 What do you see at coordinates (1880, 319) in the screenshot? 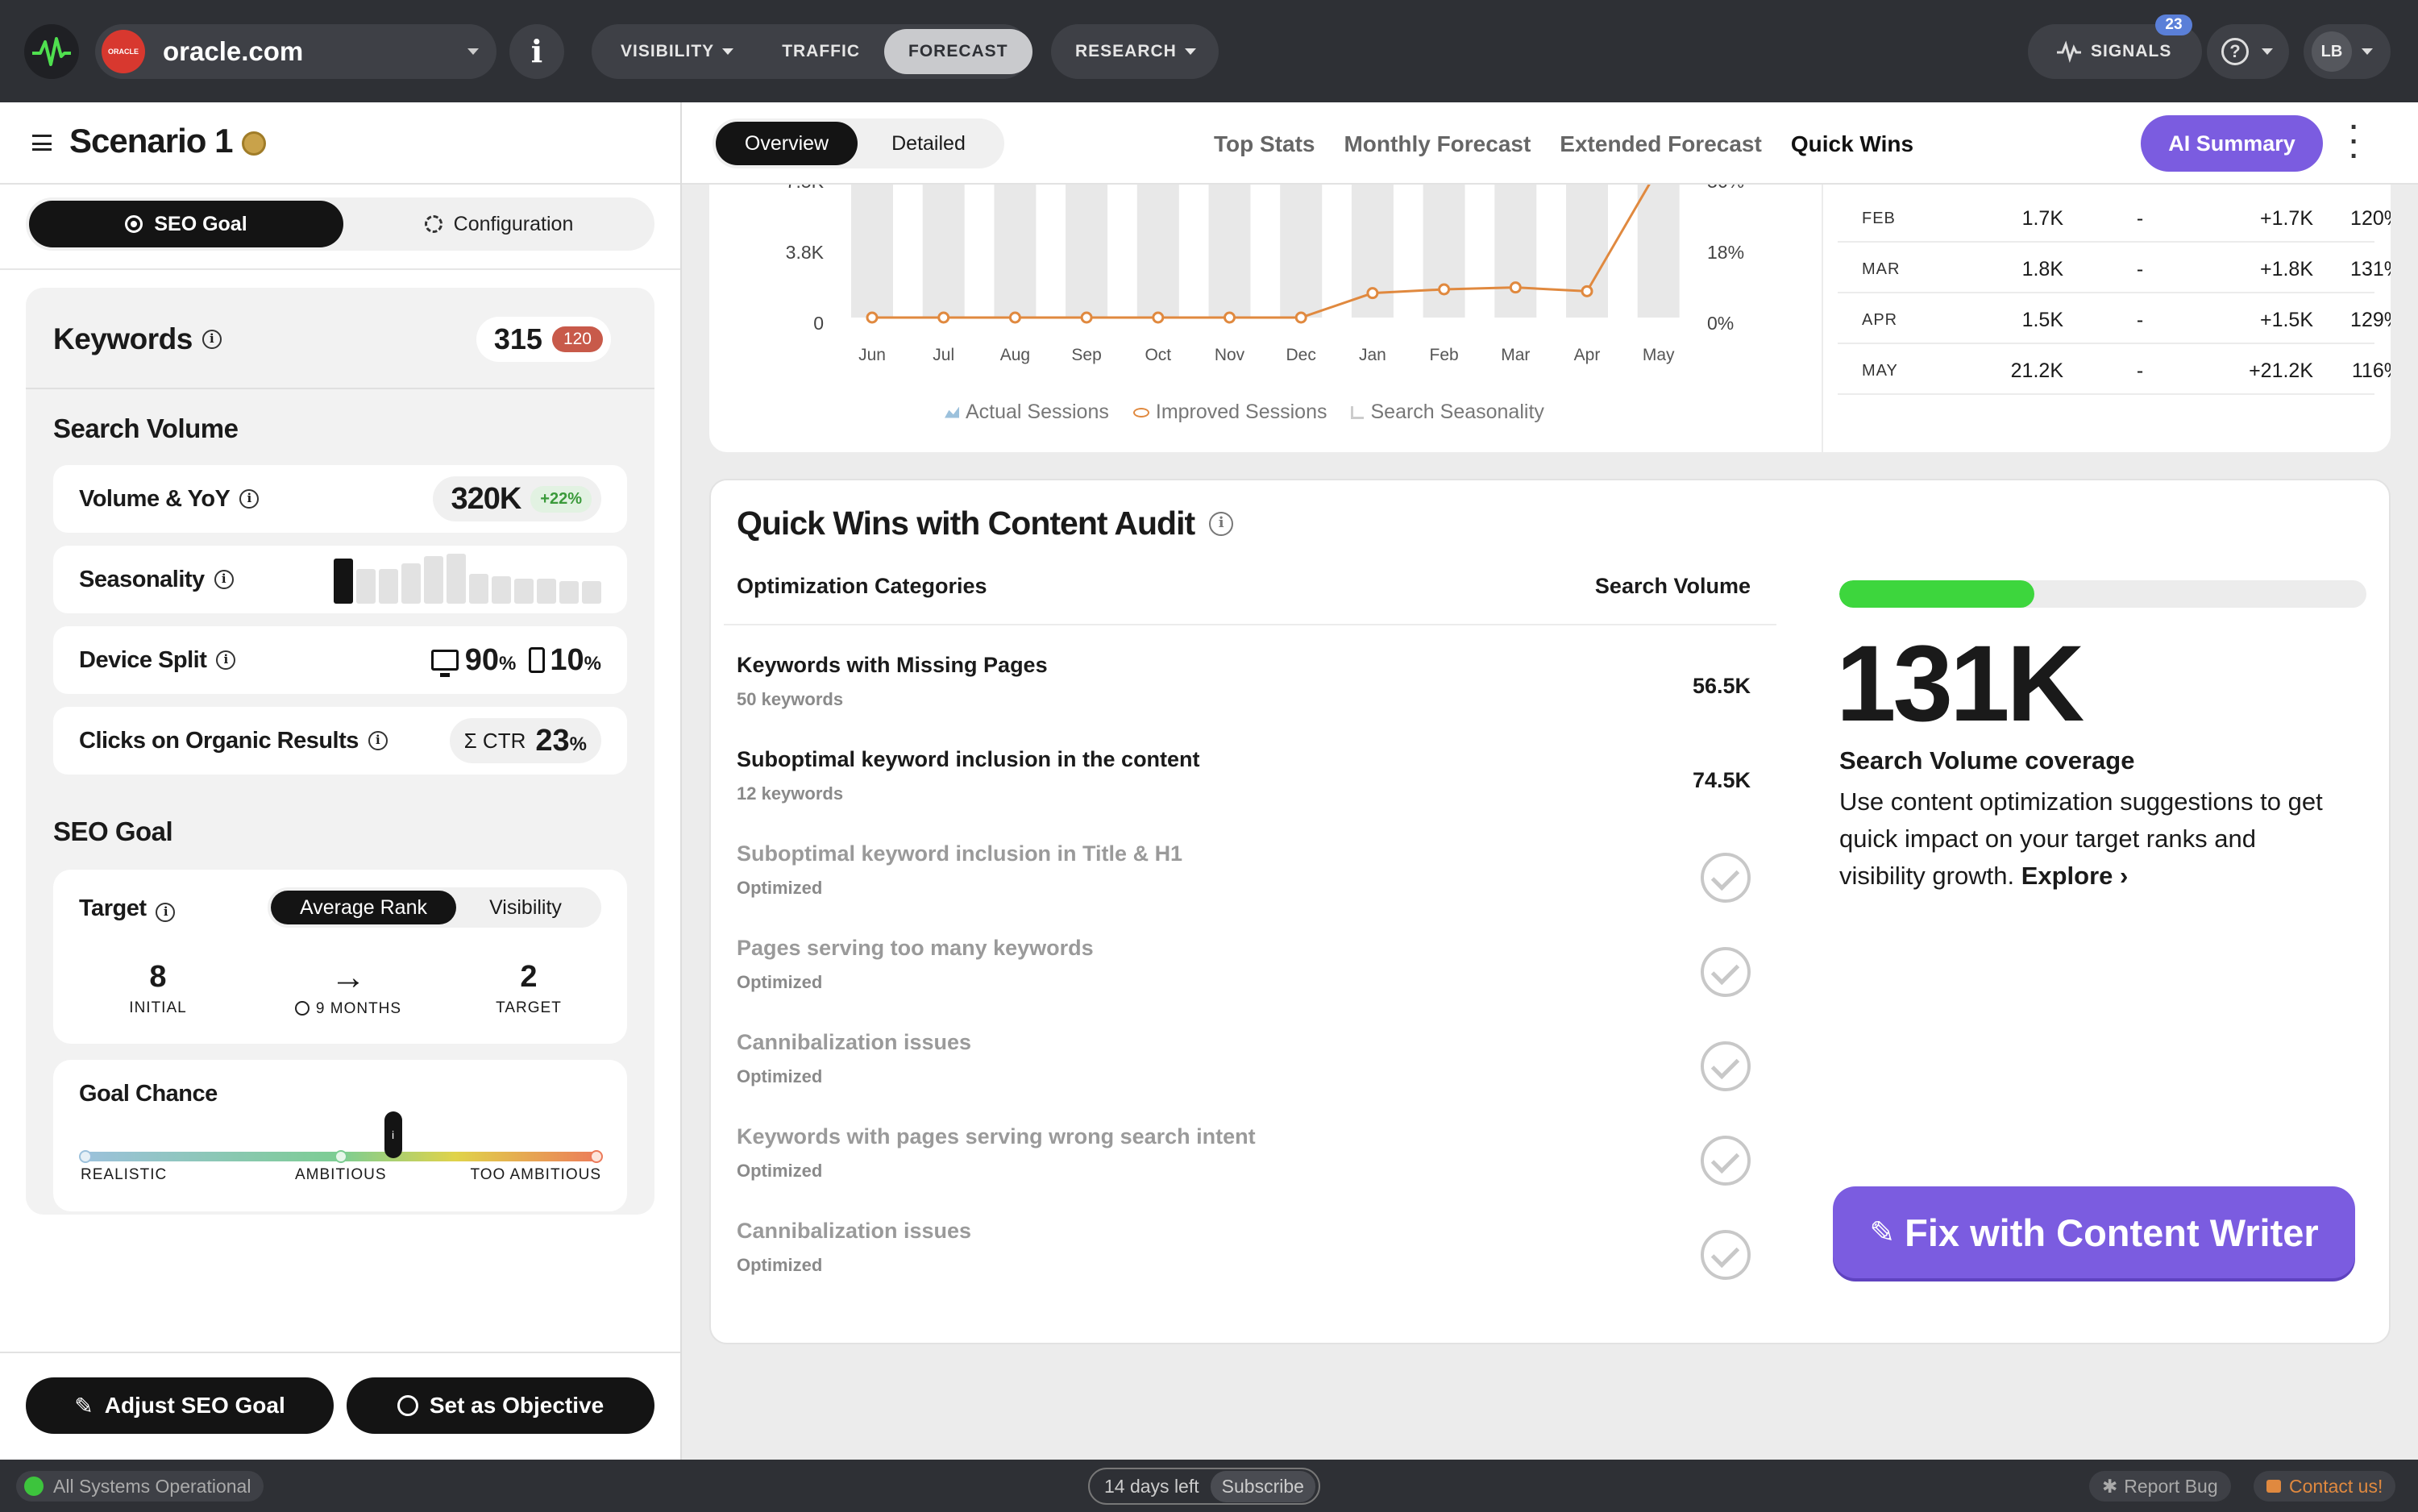
I see `table-cell: APR` at bounding box center [1880, 319].